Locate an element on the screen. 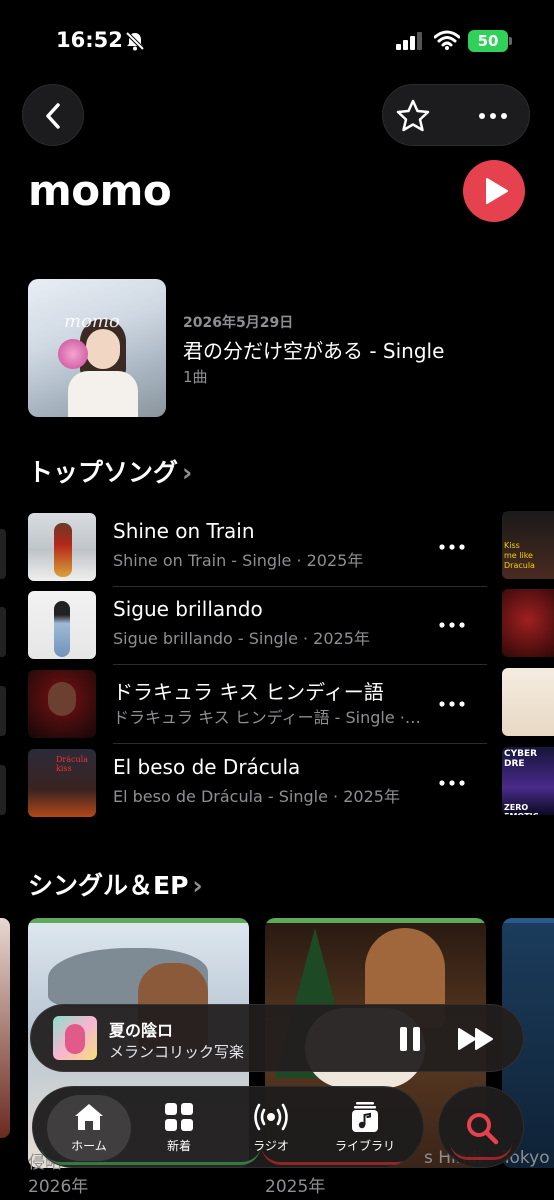 This screenshot has height=1200, width=554. star-icon is located at coordinates (413, 116).